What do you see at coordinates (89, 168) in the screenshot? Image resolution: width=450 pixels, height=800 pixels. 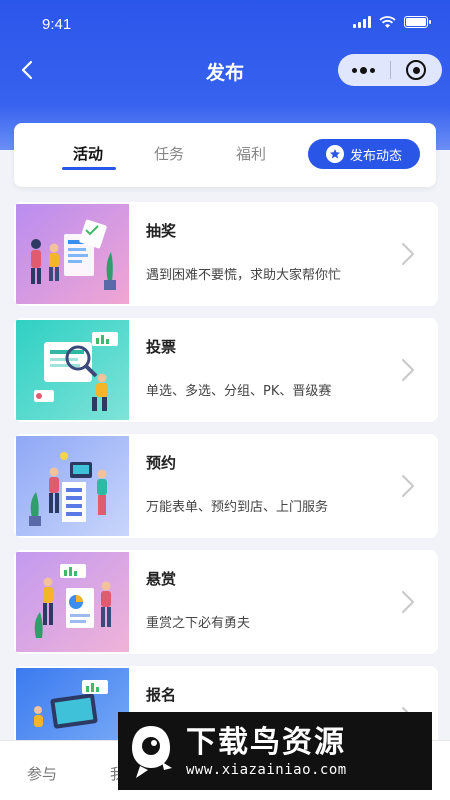 I see `active-tab-indicator` at bounding box center [89, 168].